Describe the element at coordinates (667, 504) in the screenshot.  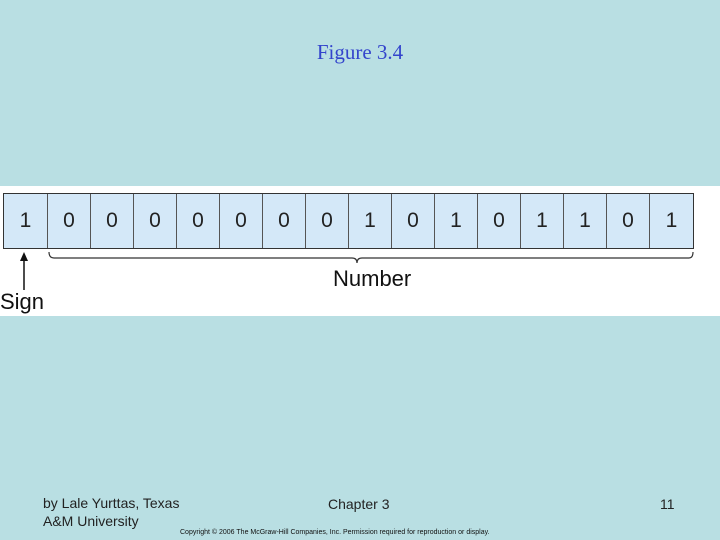
I see `page-number: 11` at that location.